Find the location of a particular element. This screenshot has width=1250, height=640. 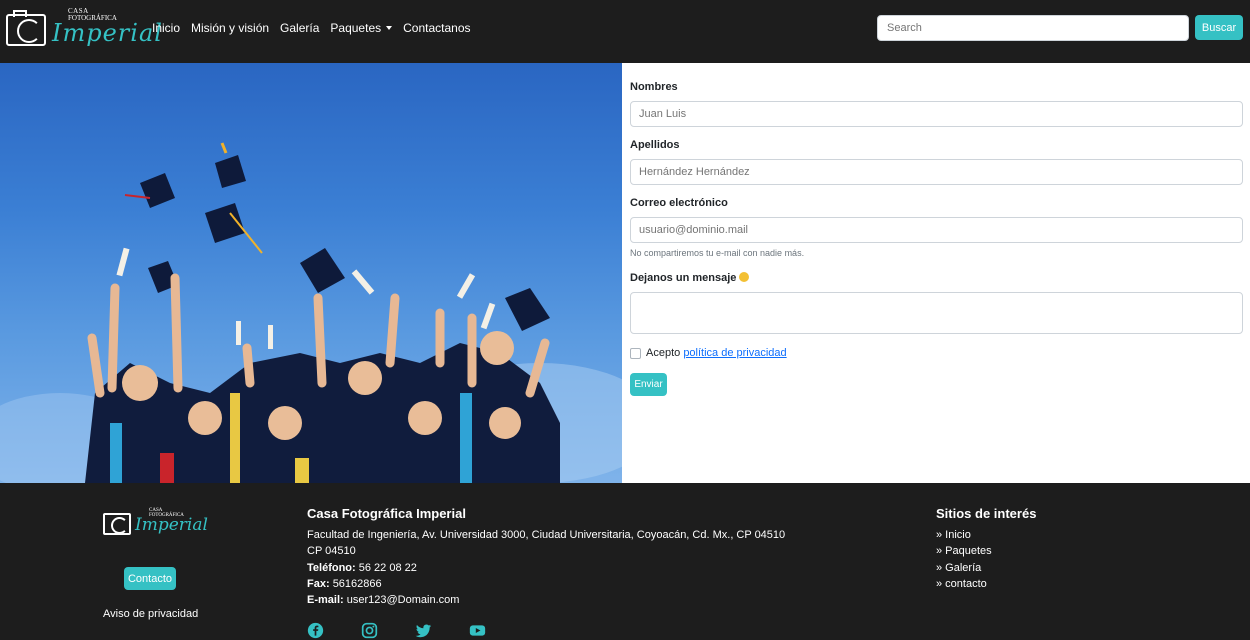

footer-company-name: Casa Fotográfica Imperial is located at coordinates (386, 513).